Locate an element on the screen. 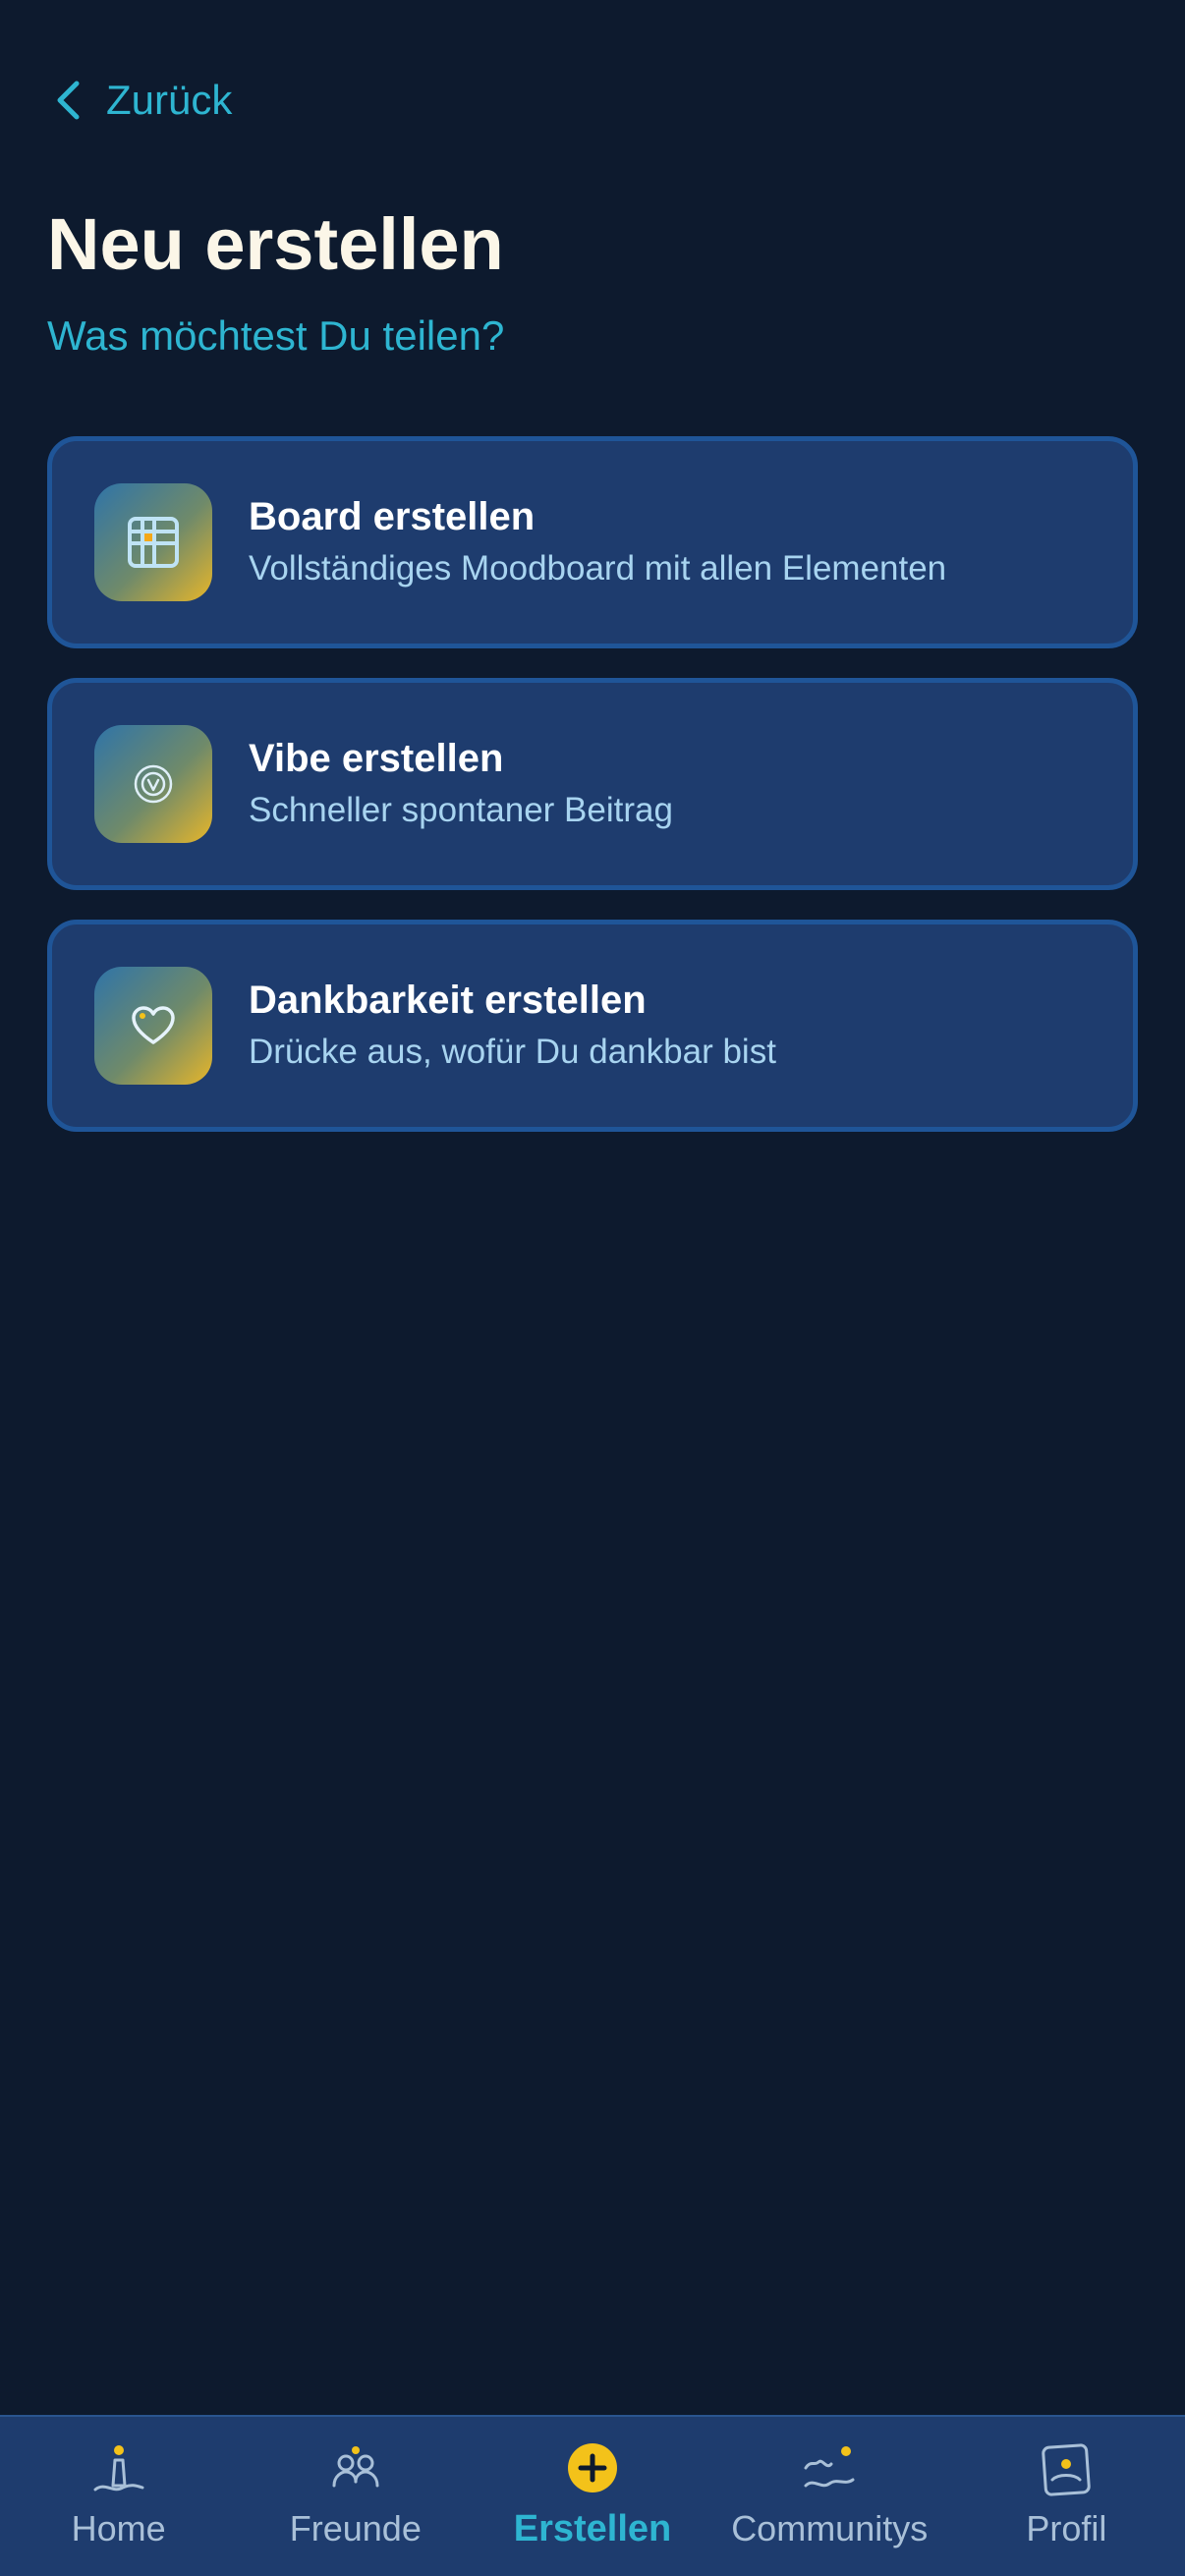  nav-item-profile: Profil is located at coordinates (1067, 2496).